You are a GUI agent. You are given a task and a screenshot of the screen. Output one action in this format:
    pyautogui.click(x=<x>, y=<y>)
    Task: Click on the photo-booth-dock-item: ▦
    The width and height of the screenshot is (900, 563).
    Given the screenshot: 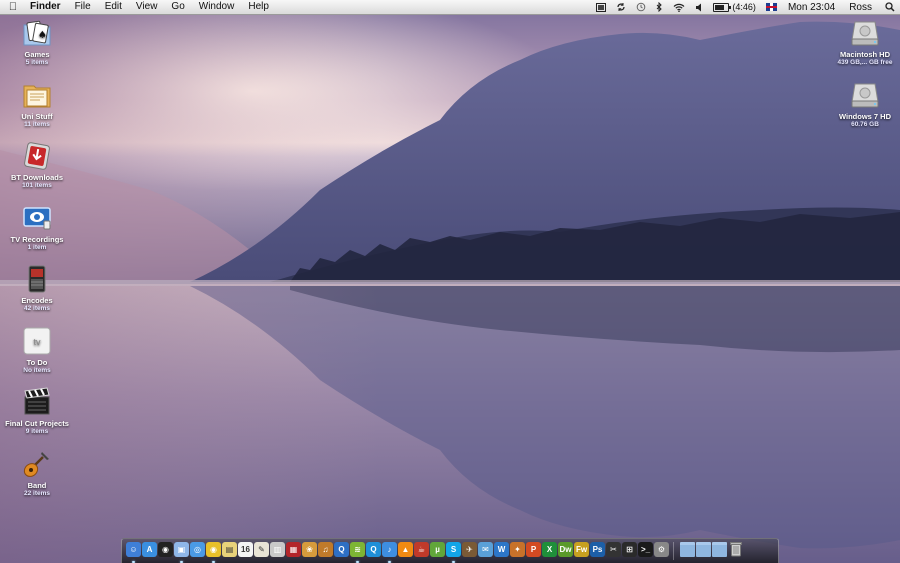 What is the action you would take?
    pyautogui.click(x=293, y=551)
    